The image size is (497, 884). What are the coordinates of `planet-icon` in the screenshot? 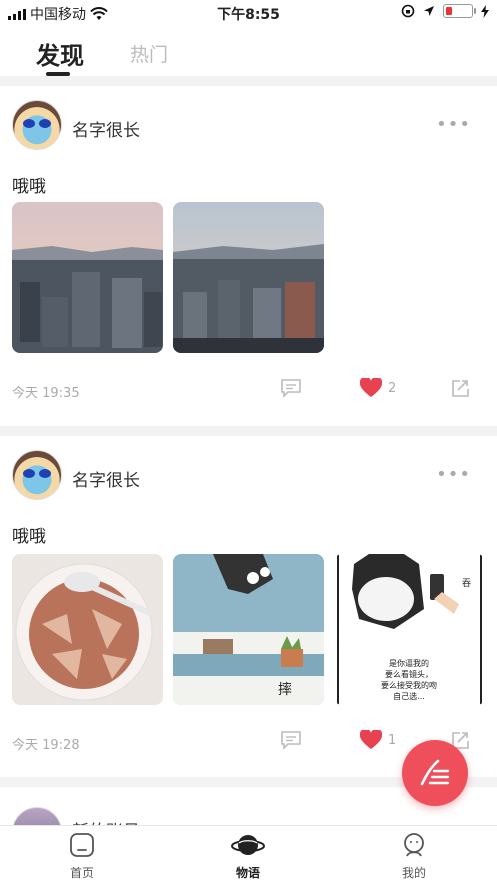 It's located at (248, 845).